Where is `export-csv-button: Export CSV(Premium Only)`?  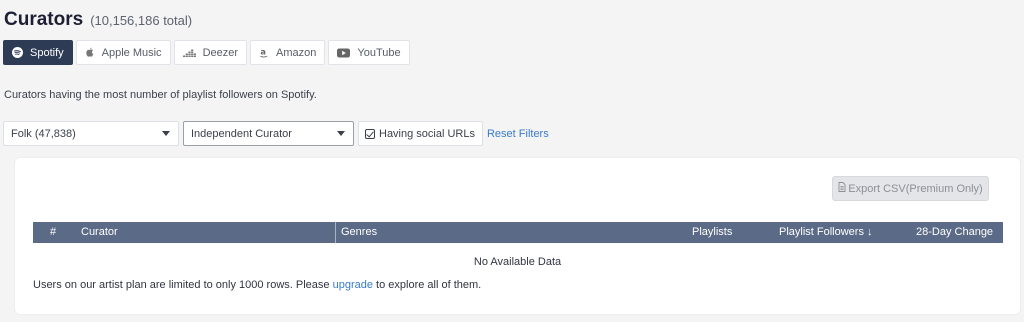
export-csv-button: Export CSV(Premium Only) is located at coordinates (910, 188).